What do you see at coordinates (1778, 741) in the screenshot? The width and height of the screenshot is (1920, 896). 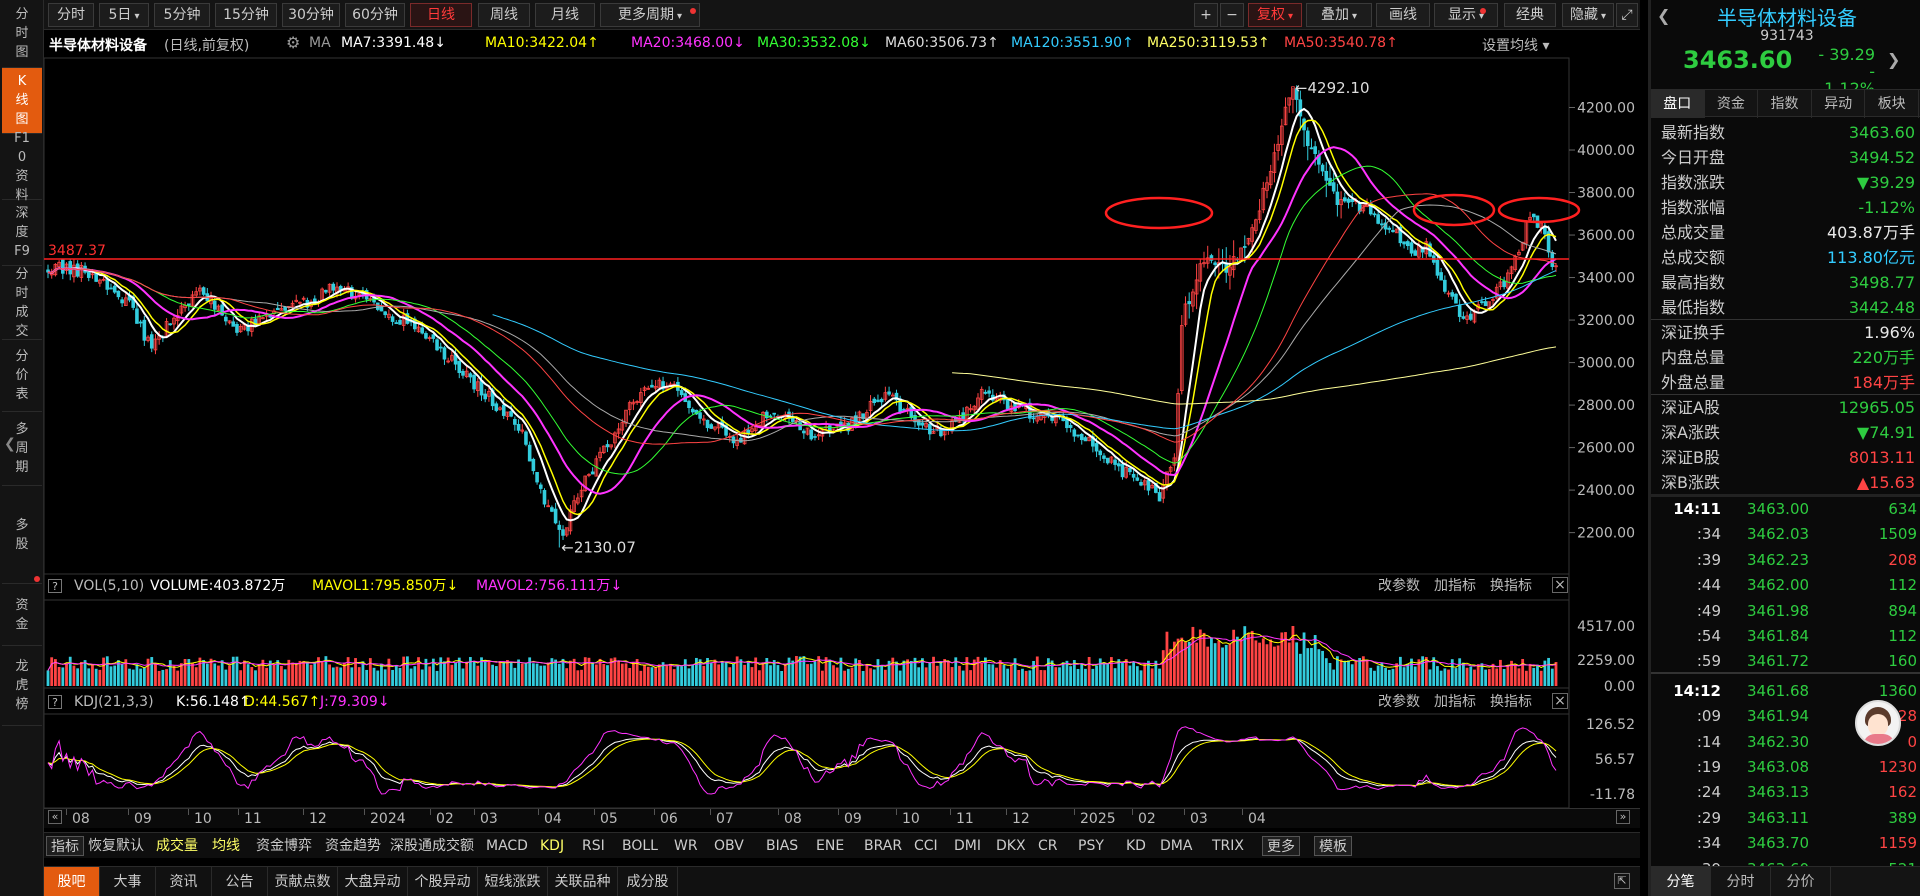 I see `tick-price: 3462.30` at bounding box center [1778, 741].